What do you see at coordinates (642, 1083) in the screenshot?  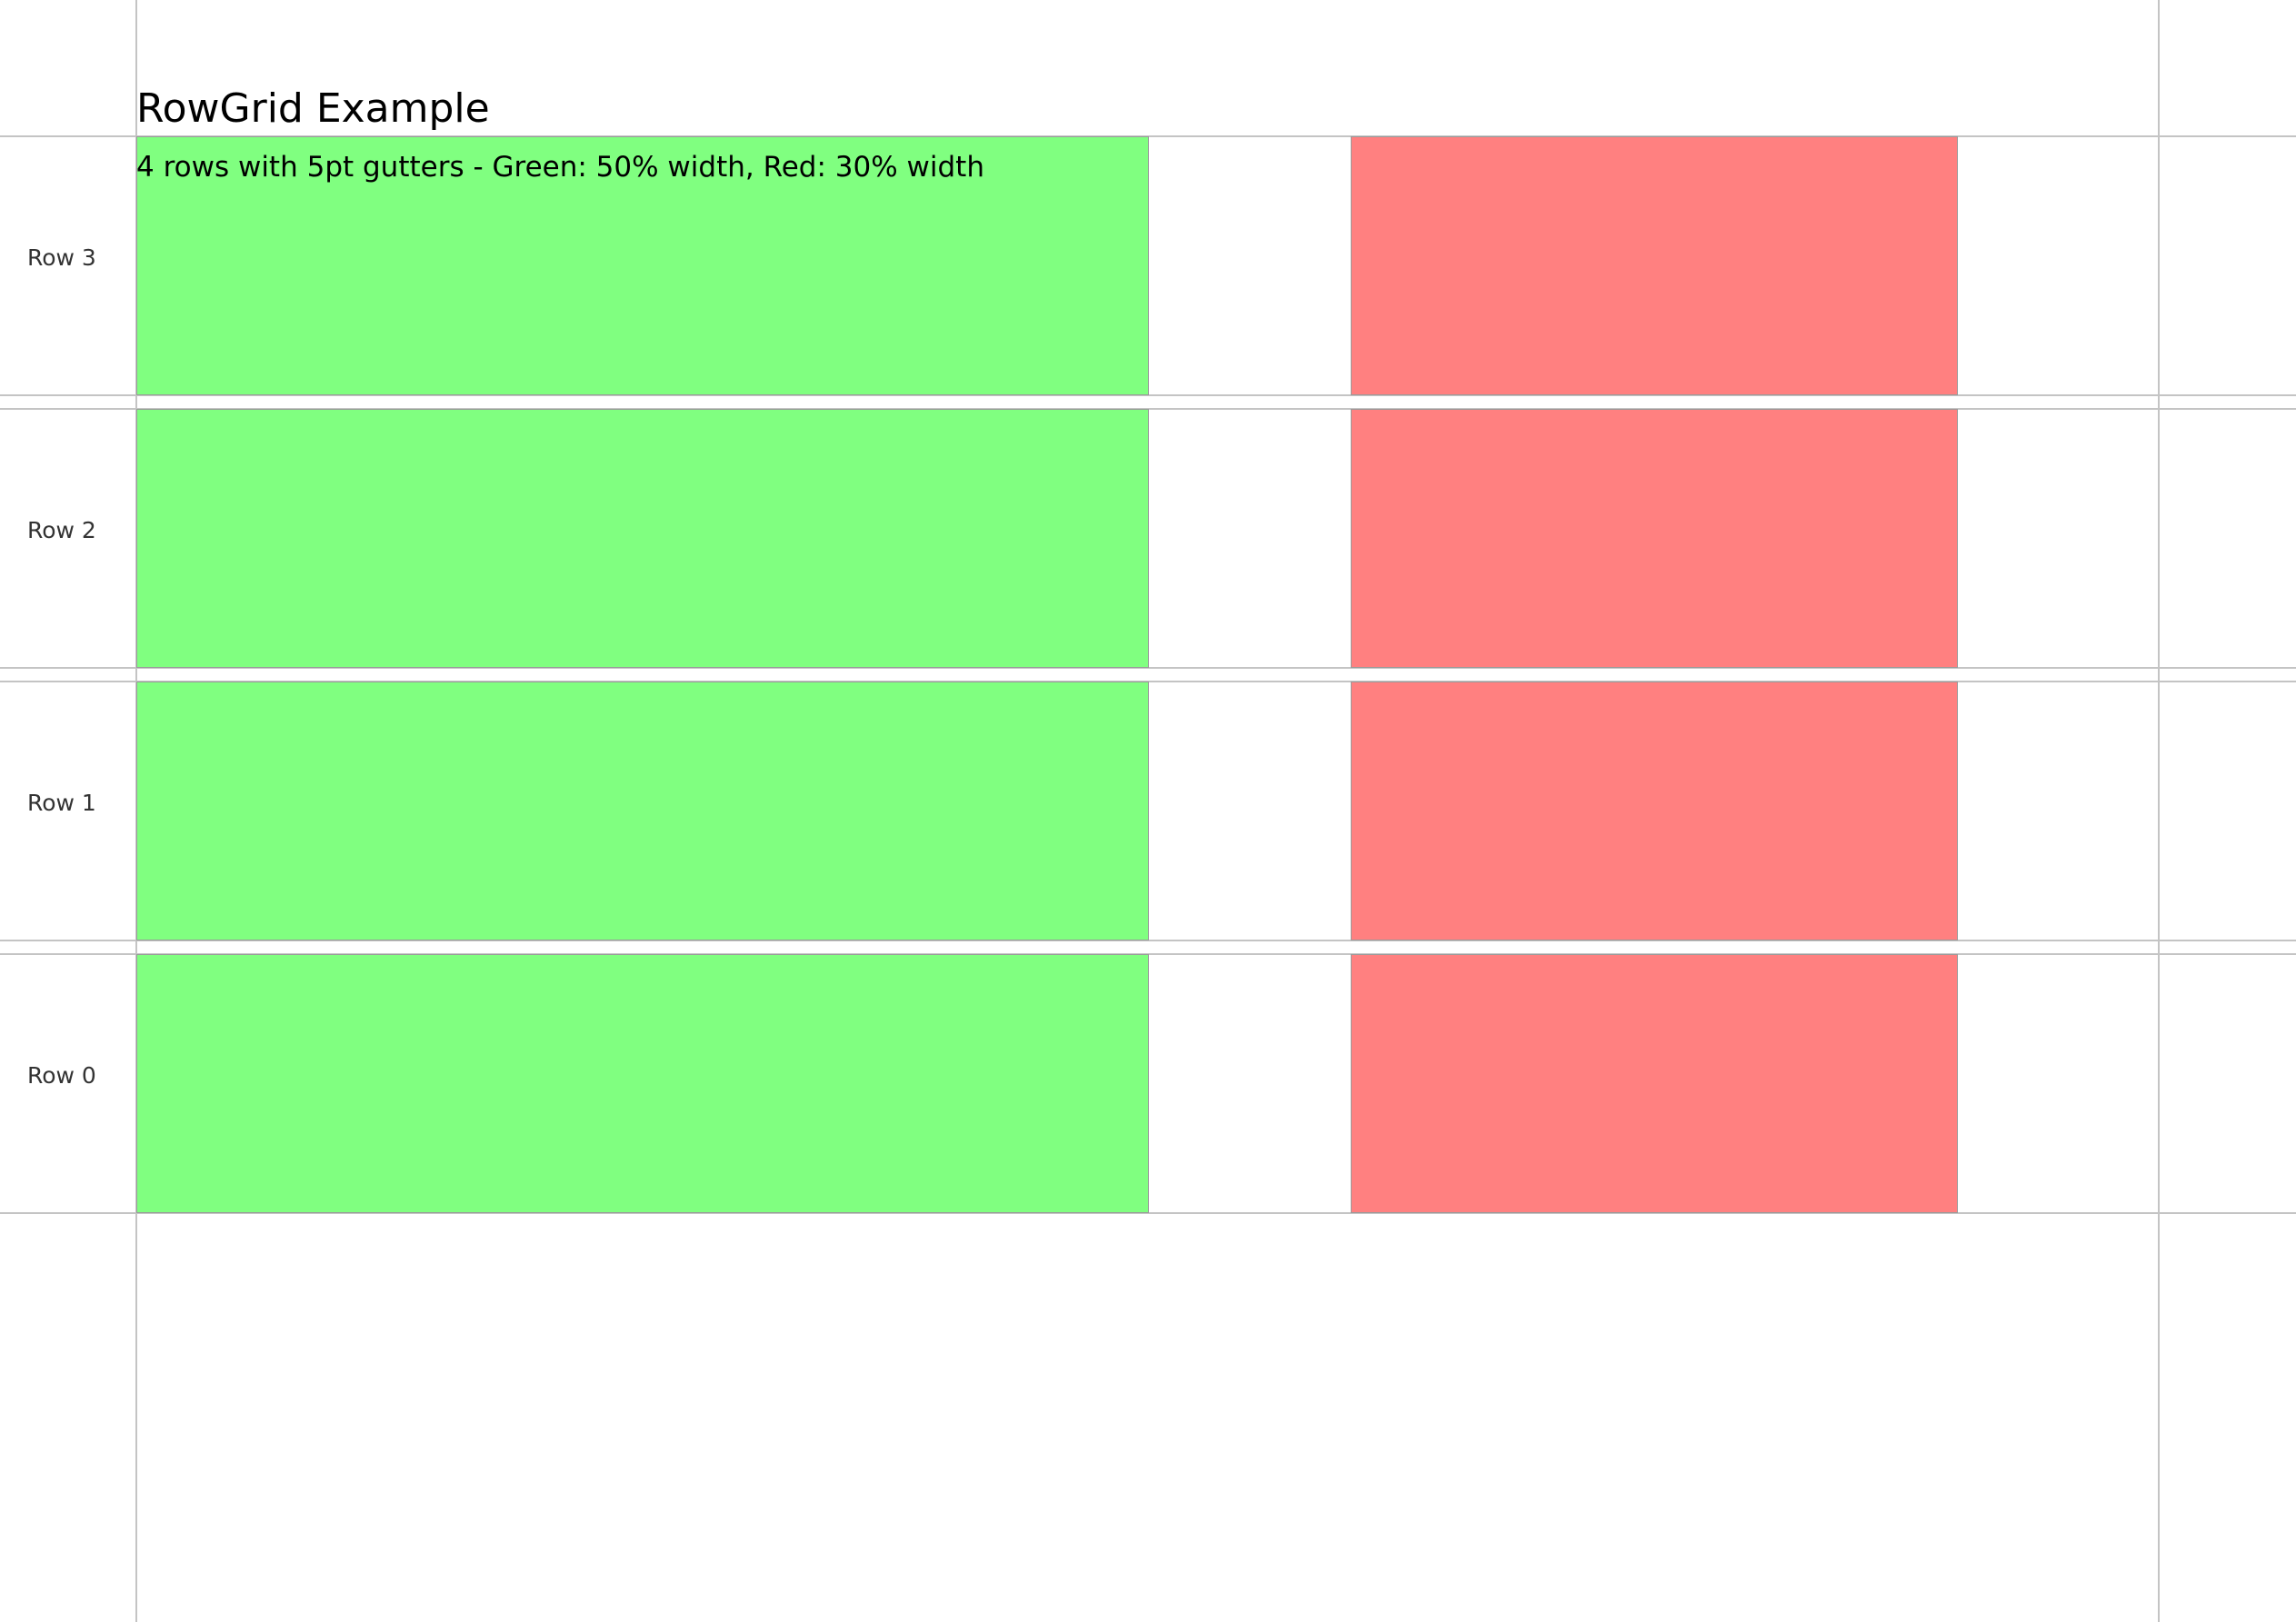 I see `row-0-green-cell` at bounding box center [642, 1083].